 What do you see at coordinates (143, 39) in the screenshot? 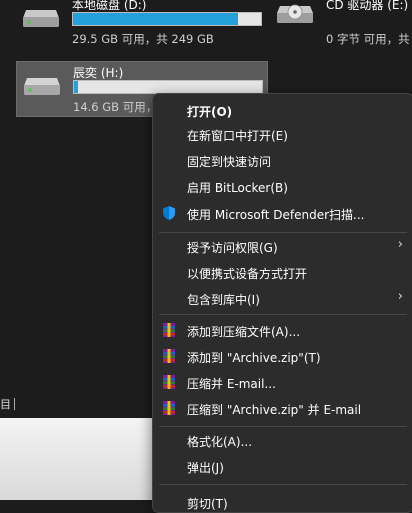
I see `drive-space: 29.5 GB 可用，共 249 GB` at bounding box center [143, 39].